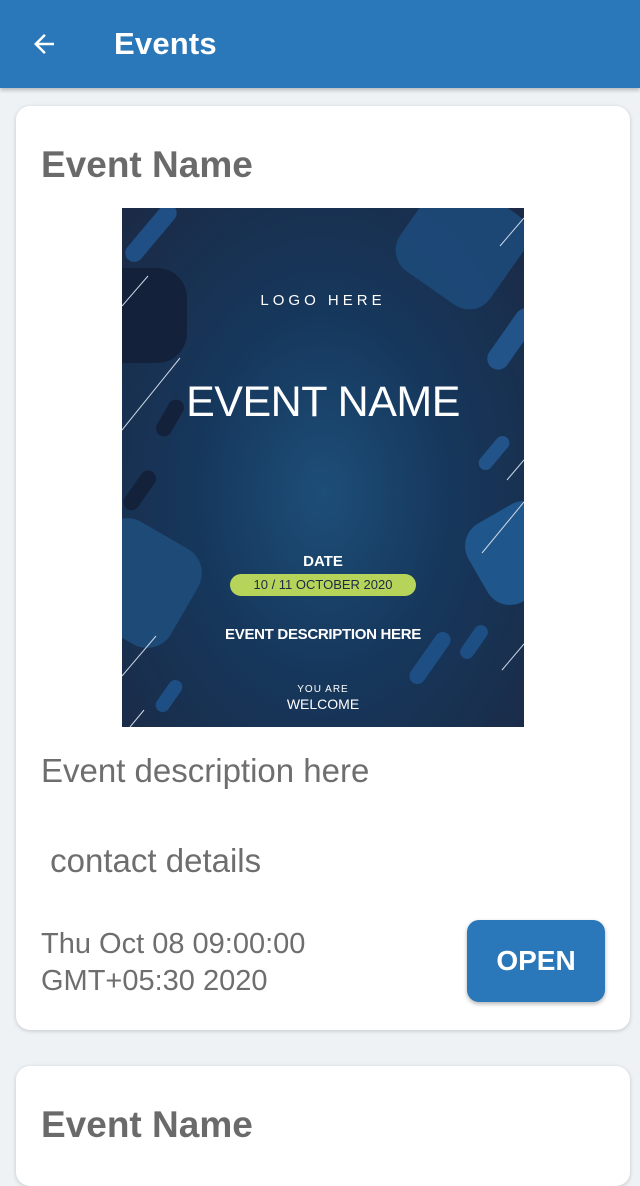 The image size is (640, 1186). What do you see at coordinates (323, 402) in the screenshot?
I see `poster-event-name: EVENT NAME` at bounding box center [323, 402].